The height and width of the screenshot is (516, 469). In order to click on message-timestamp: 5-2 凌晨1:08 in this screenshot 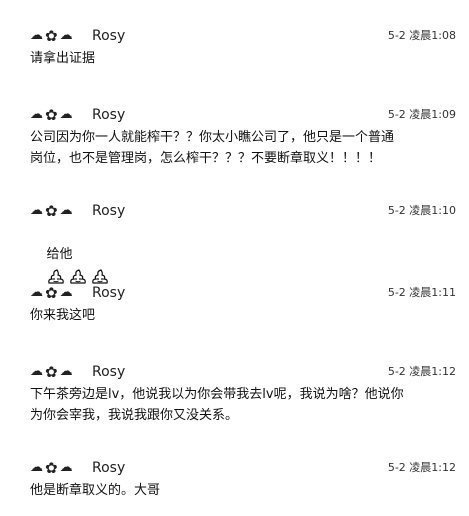, I will do `click(421, 35)`.